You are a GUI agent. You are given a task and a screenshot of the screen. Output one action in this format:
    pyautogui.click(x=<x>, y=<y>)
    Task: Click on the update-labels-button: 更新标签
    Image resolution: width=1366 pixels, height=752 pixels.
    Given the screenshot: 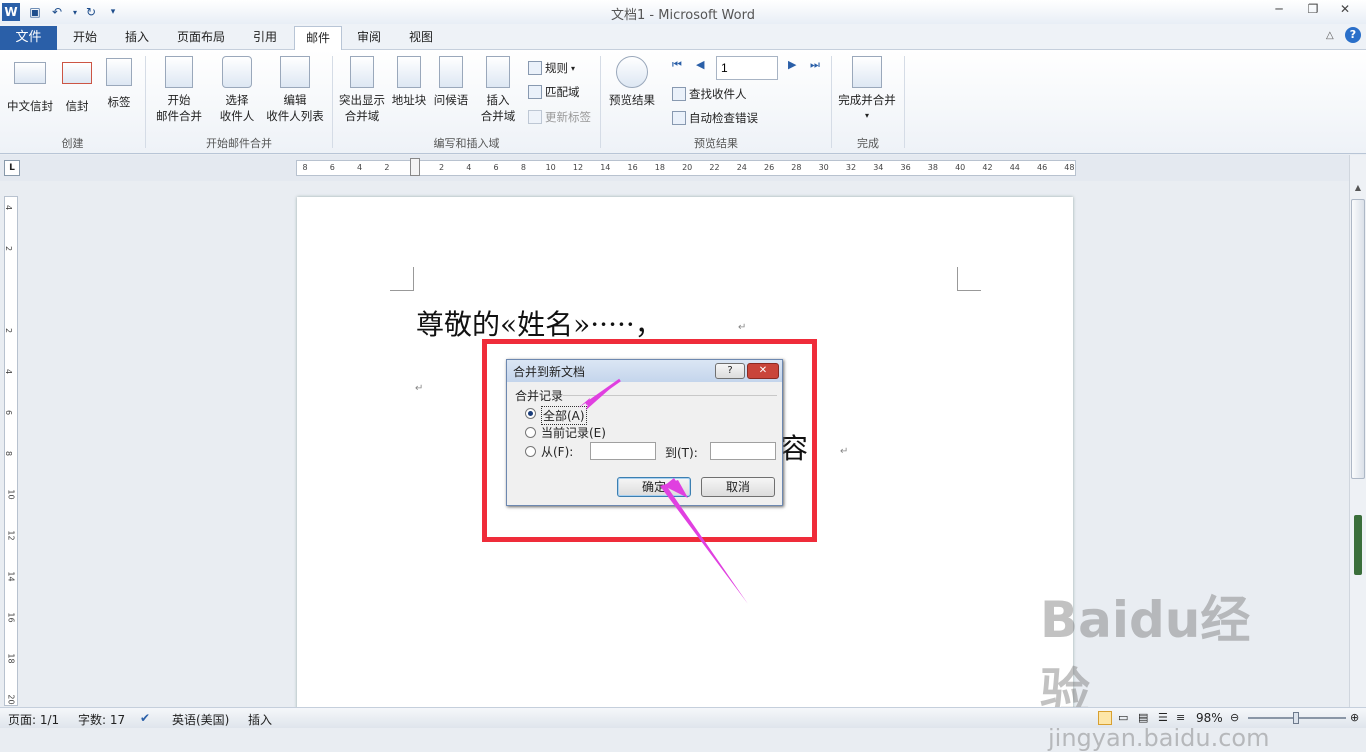 What is the action you would take?
    pyautogui.click(x=559, y=117)
    